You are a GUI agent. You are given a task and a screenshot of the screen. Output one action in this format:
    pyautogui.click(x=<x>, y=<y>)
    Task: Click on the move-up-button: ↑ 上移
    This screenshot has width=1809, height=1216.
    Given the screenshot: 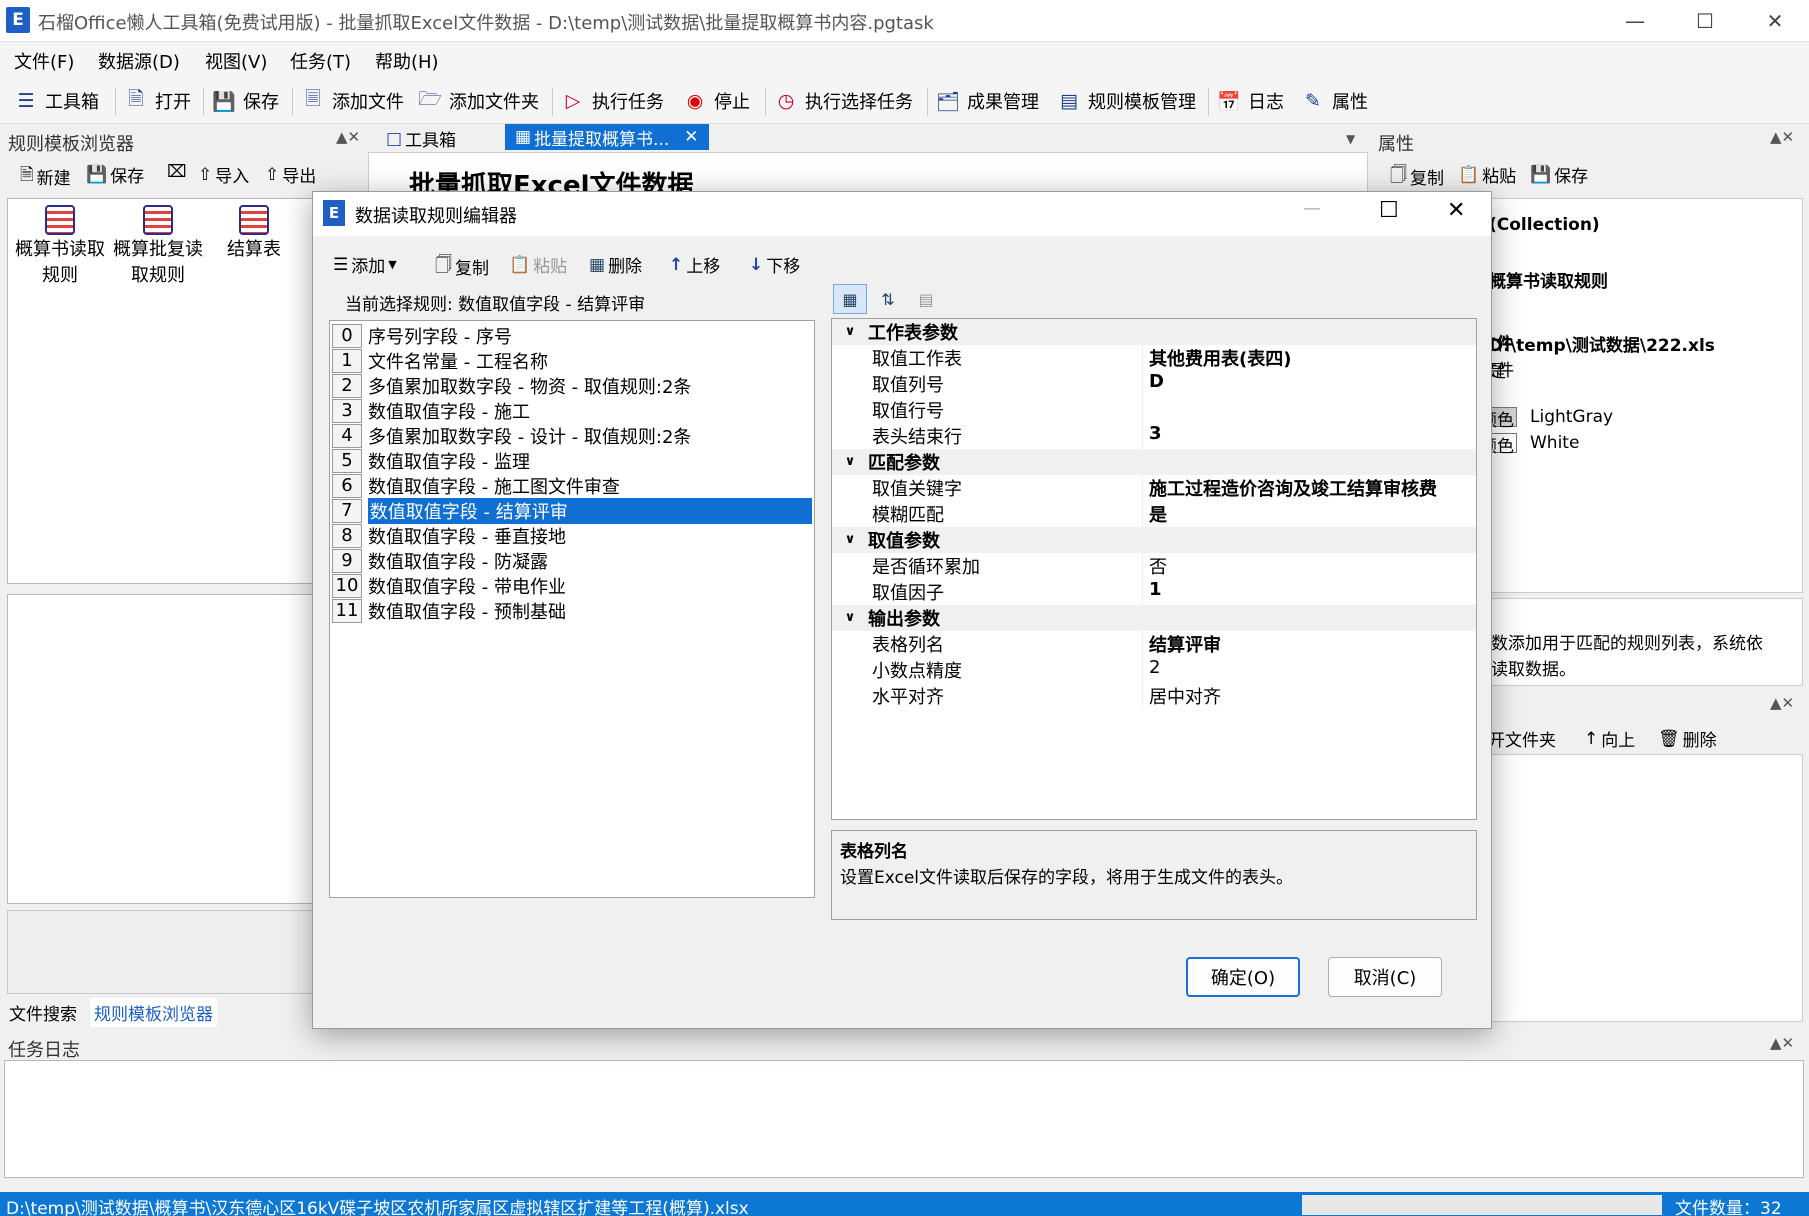 What is the action you would take?
    pyautogui.click(x=694, y=265)
    